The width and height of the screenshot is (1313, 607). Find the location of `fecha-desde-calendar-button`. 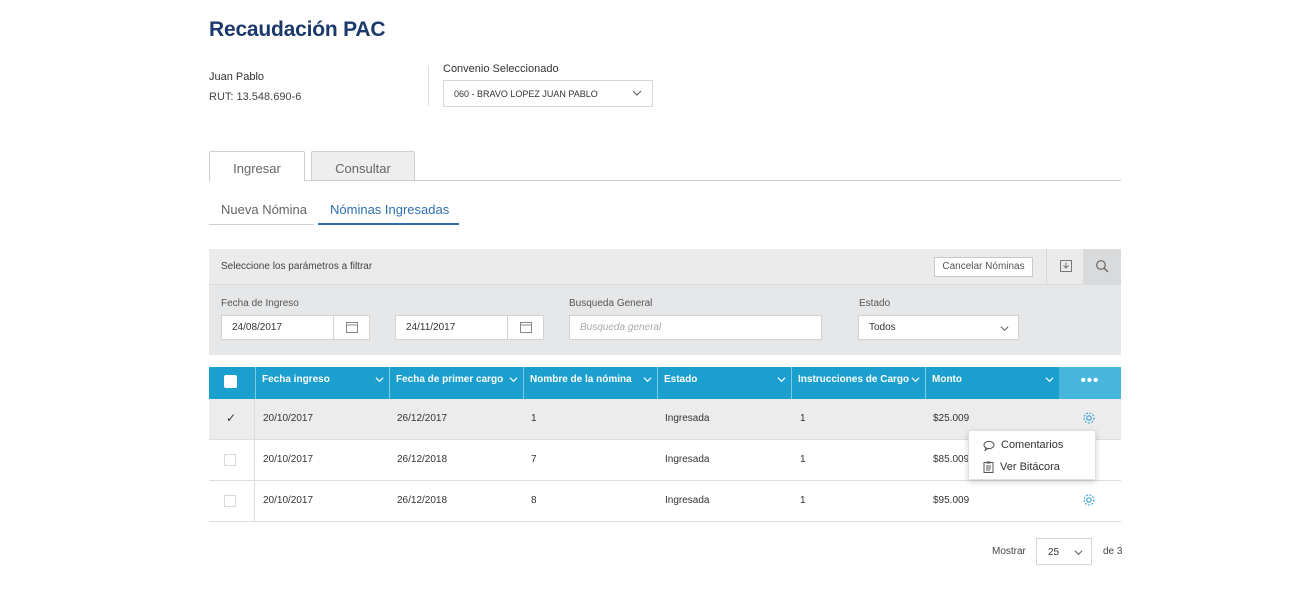

fecha-desde-calendar-button is located at coordinates (351, 327).